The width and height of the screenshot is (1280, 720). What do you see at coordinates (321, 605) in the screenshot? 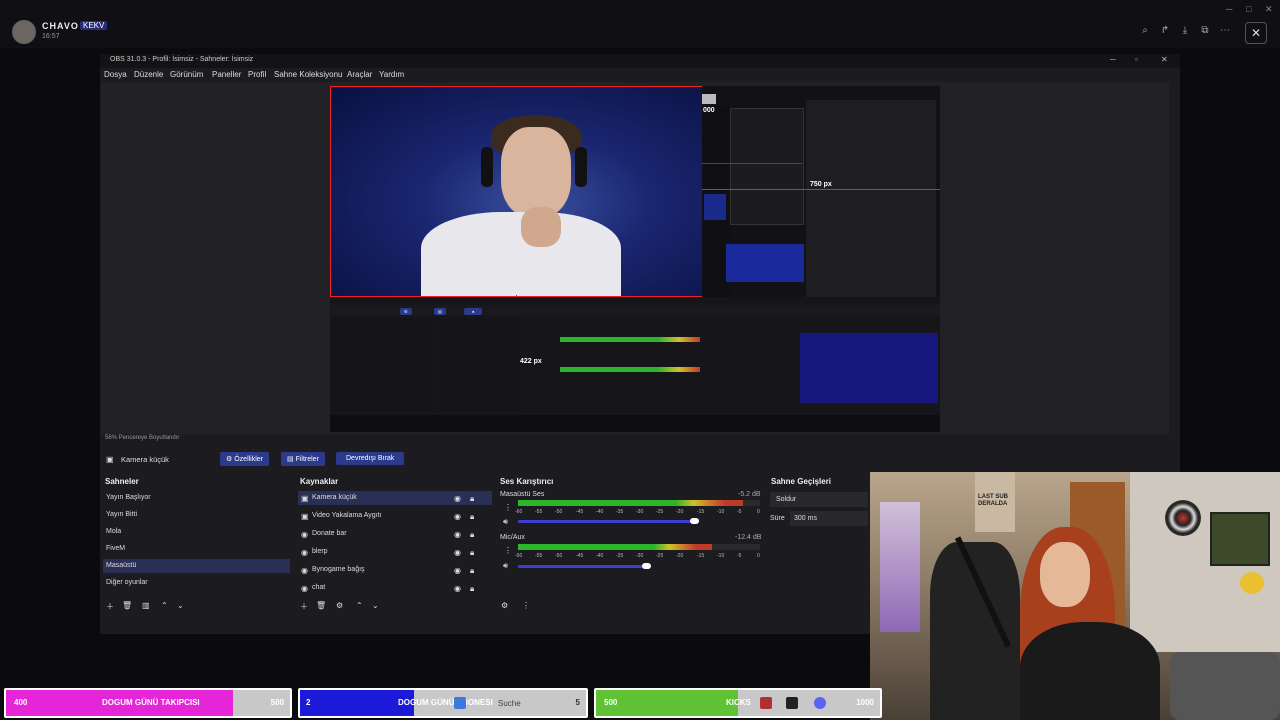
I see `delete-source-icon: 🗑` at bounding box center [321, 605].